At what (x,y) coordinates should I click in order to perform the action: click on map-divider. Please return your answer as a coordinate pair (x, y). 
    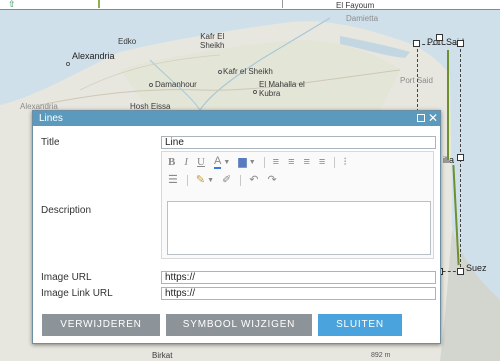
    Looking at the image, I should click on (282, 4).